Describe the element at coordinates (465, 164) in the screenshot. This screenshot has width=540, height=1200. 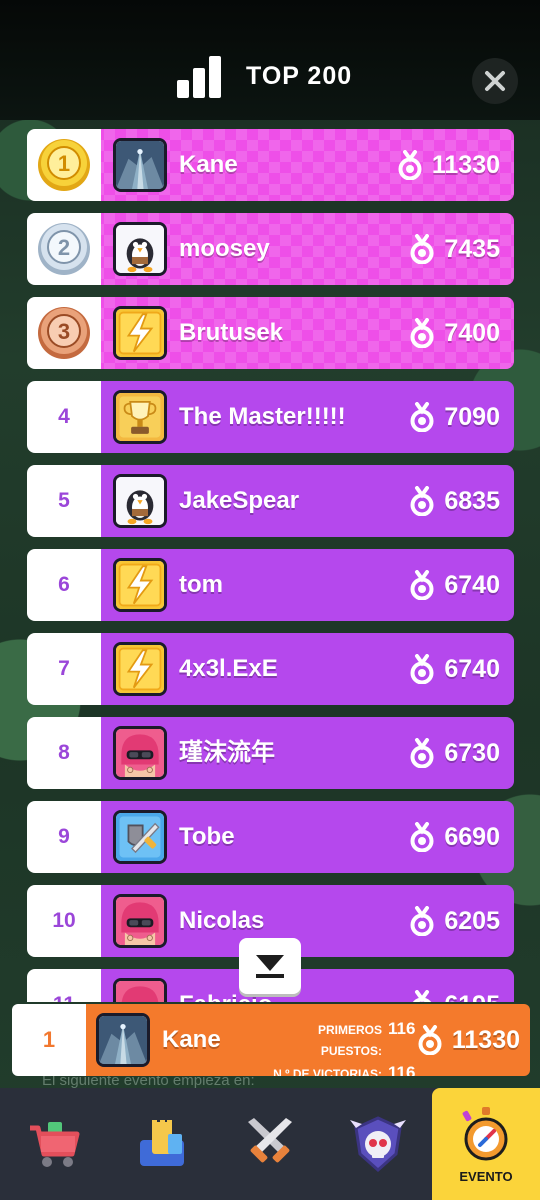
I see `player-score: 11330` at that location.